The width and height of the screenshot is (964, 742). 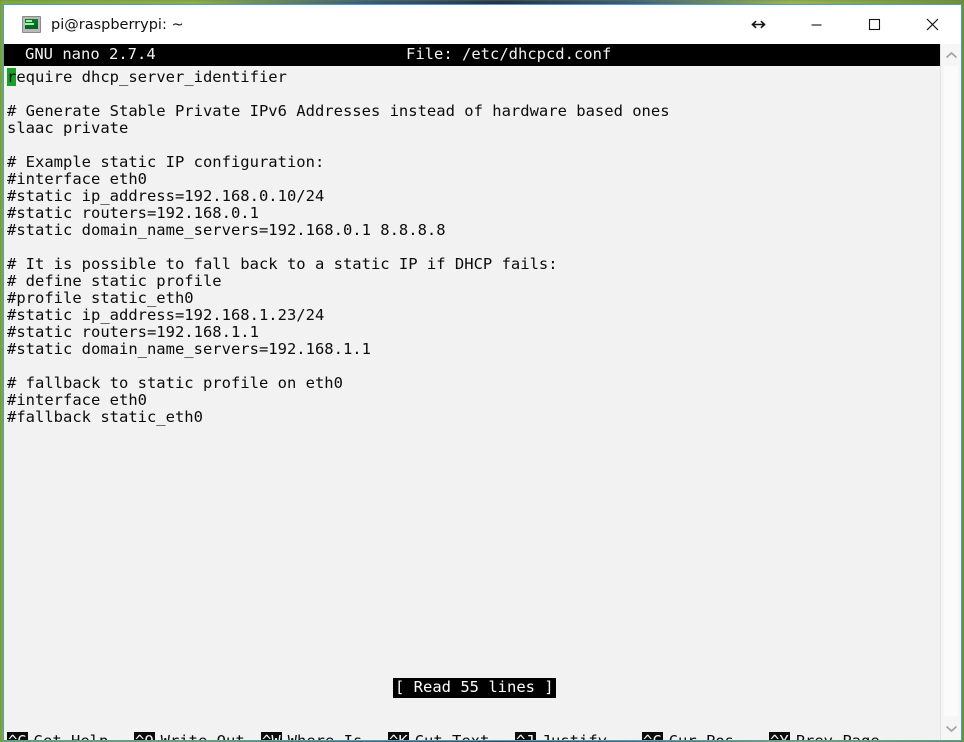 I want to click on editor-line: #profile static_eth0, so click(x=100, y=298).